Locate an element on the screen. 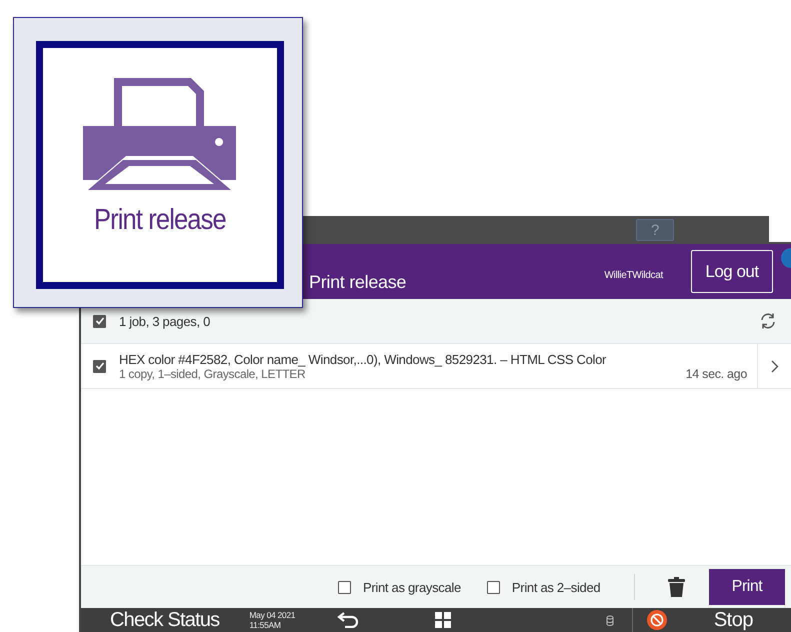 Image resolution: width=791 pixels, height=632 pixels. status-date: May 04 2021 is located at coordinates (272, 615).